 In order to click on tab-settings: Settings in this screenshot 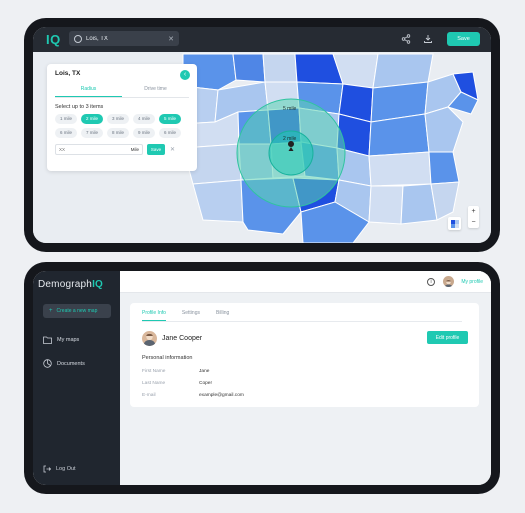, I will do `click(191, 315)`.